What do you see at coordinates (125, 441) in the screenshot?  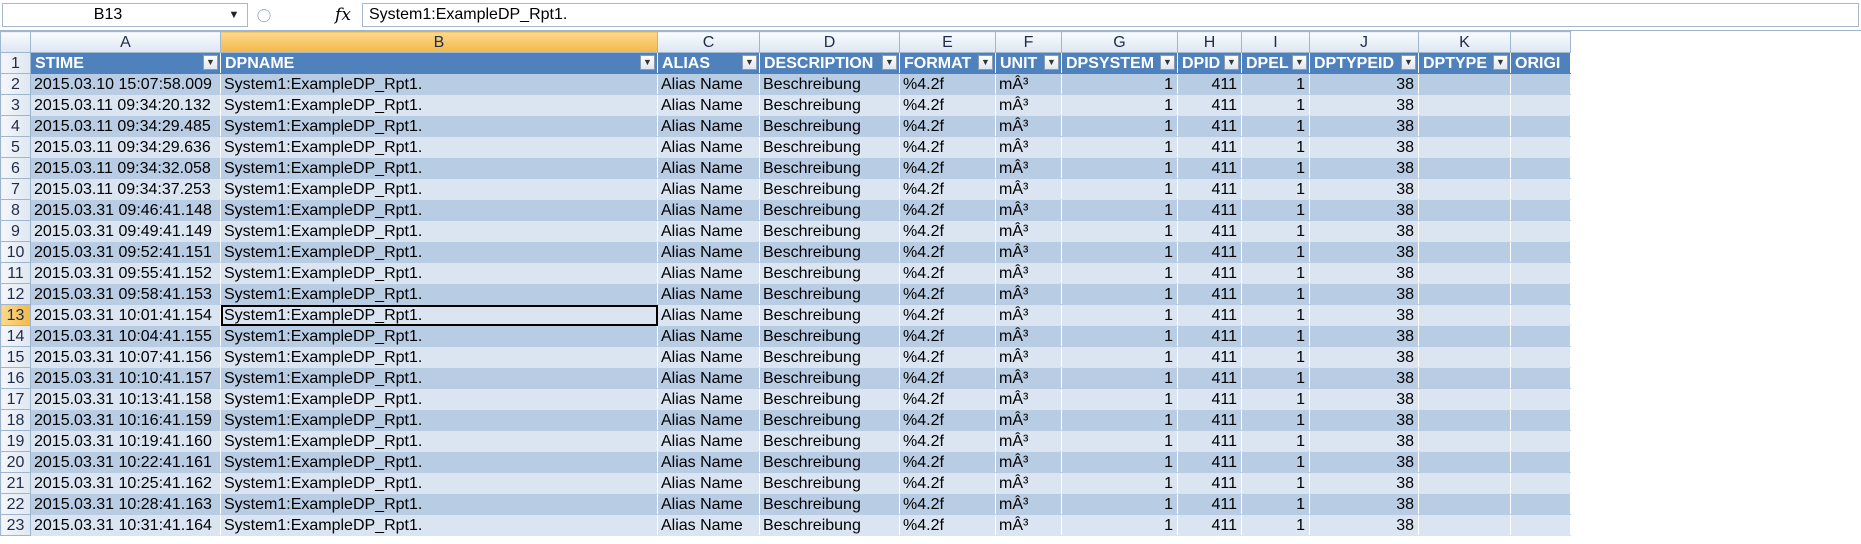 I see `cell-stime: 2015.03.31 10:19:41.160` at bounding box center [125, 441].